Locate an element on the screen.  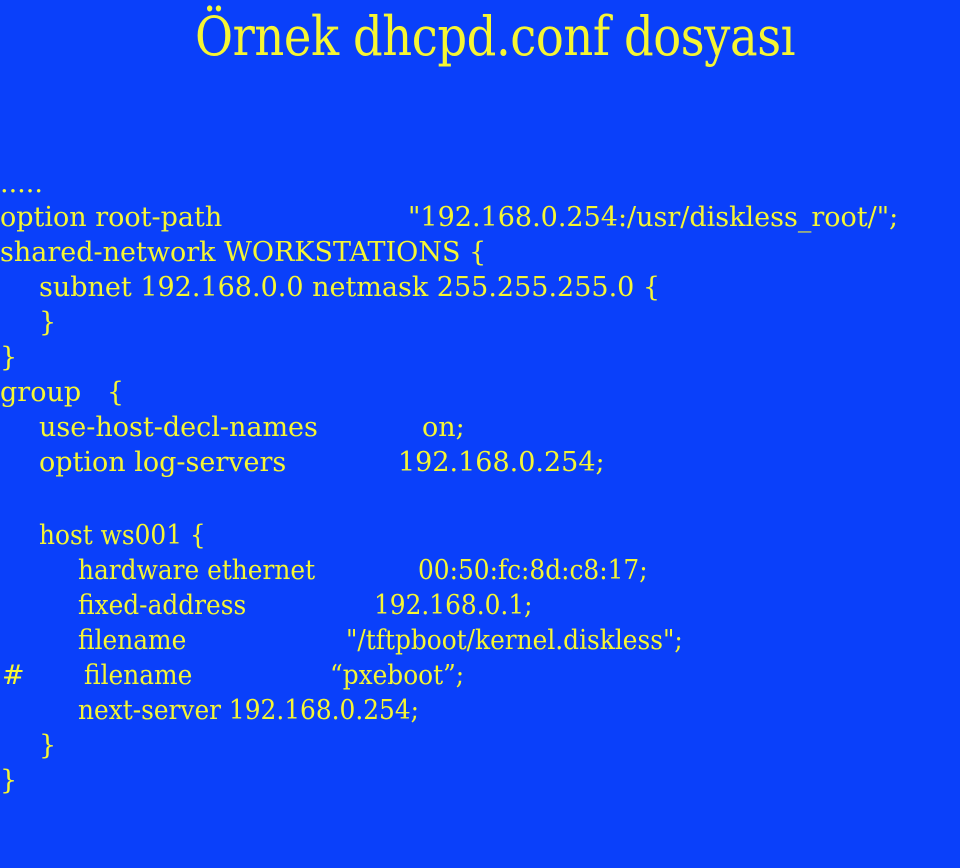
directive-value: 192.168.0.1; is located at coordinates (460, 605).